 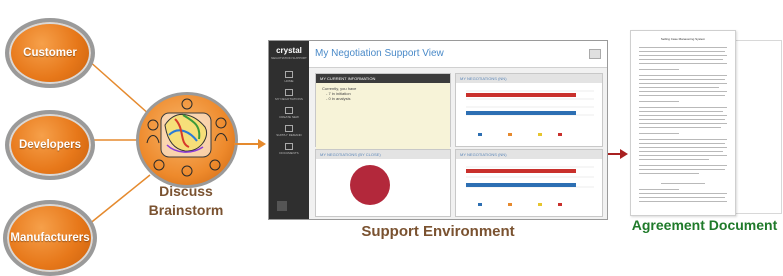 What do you see at coordinates (521, 185) in the screenshot?
I see `bar-negotiation` at bounding box center [521, 185].